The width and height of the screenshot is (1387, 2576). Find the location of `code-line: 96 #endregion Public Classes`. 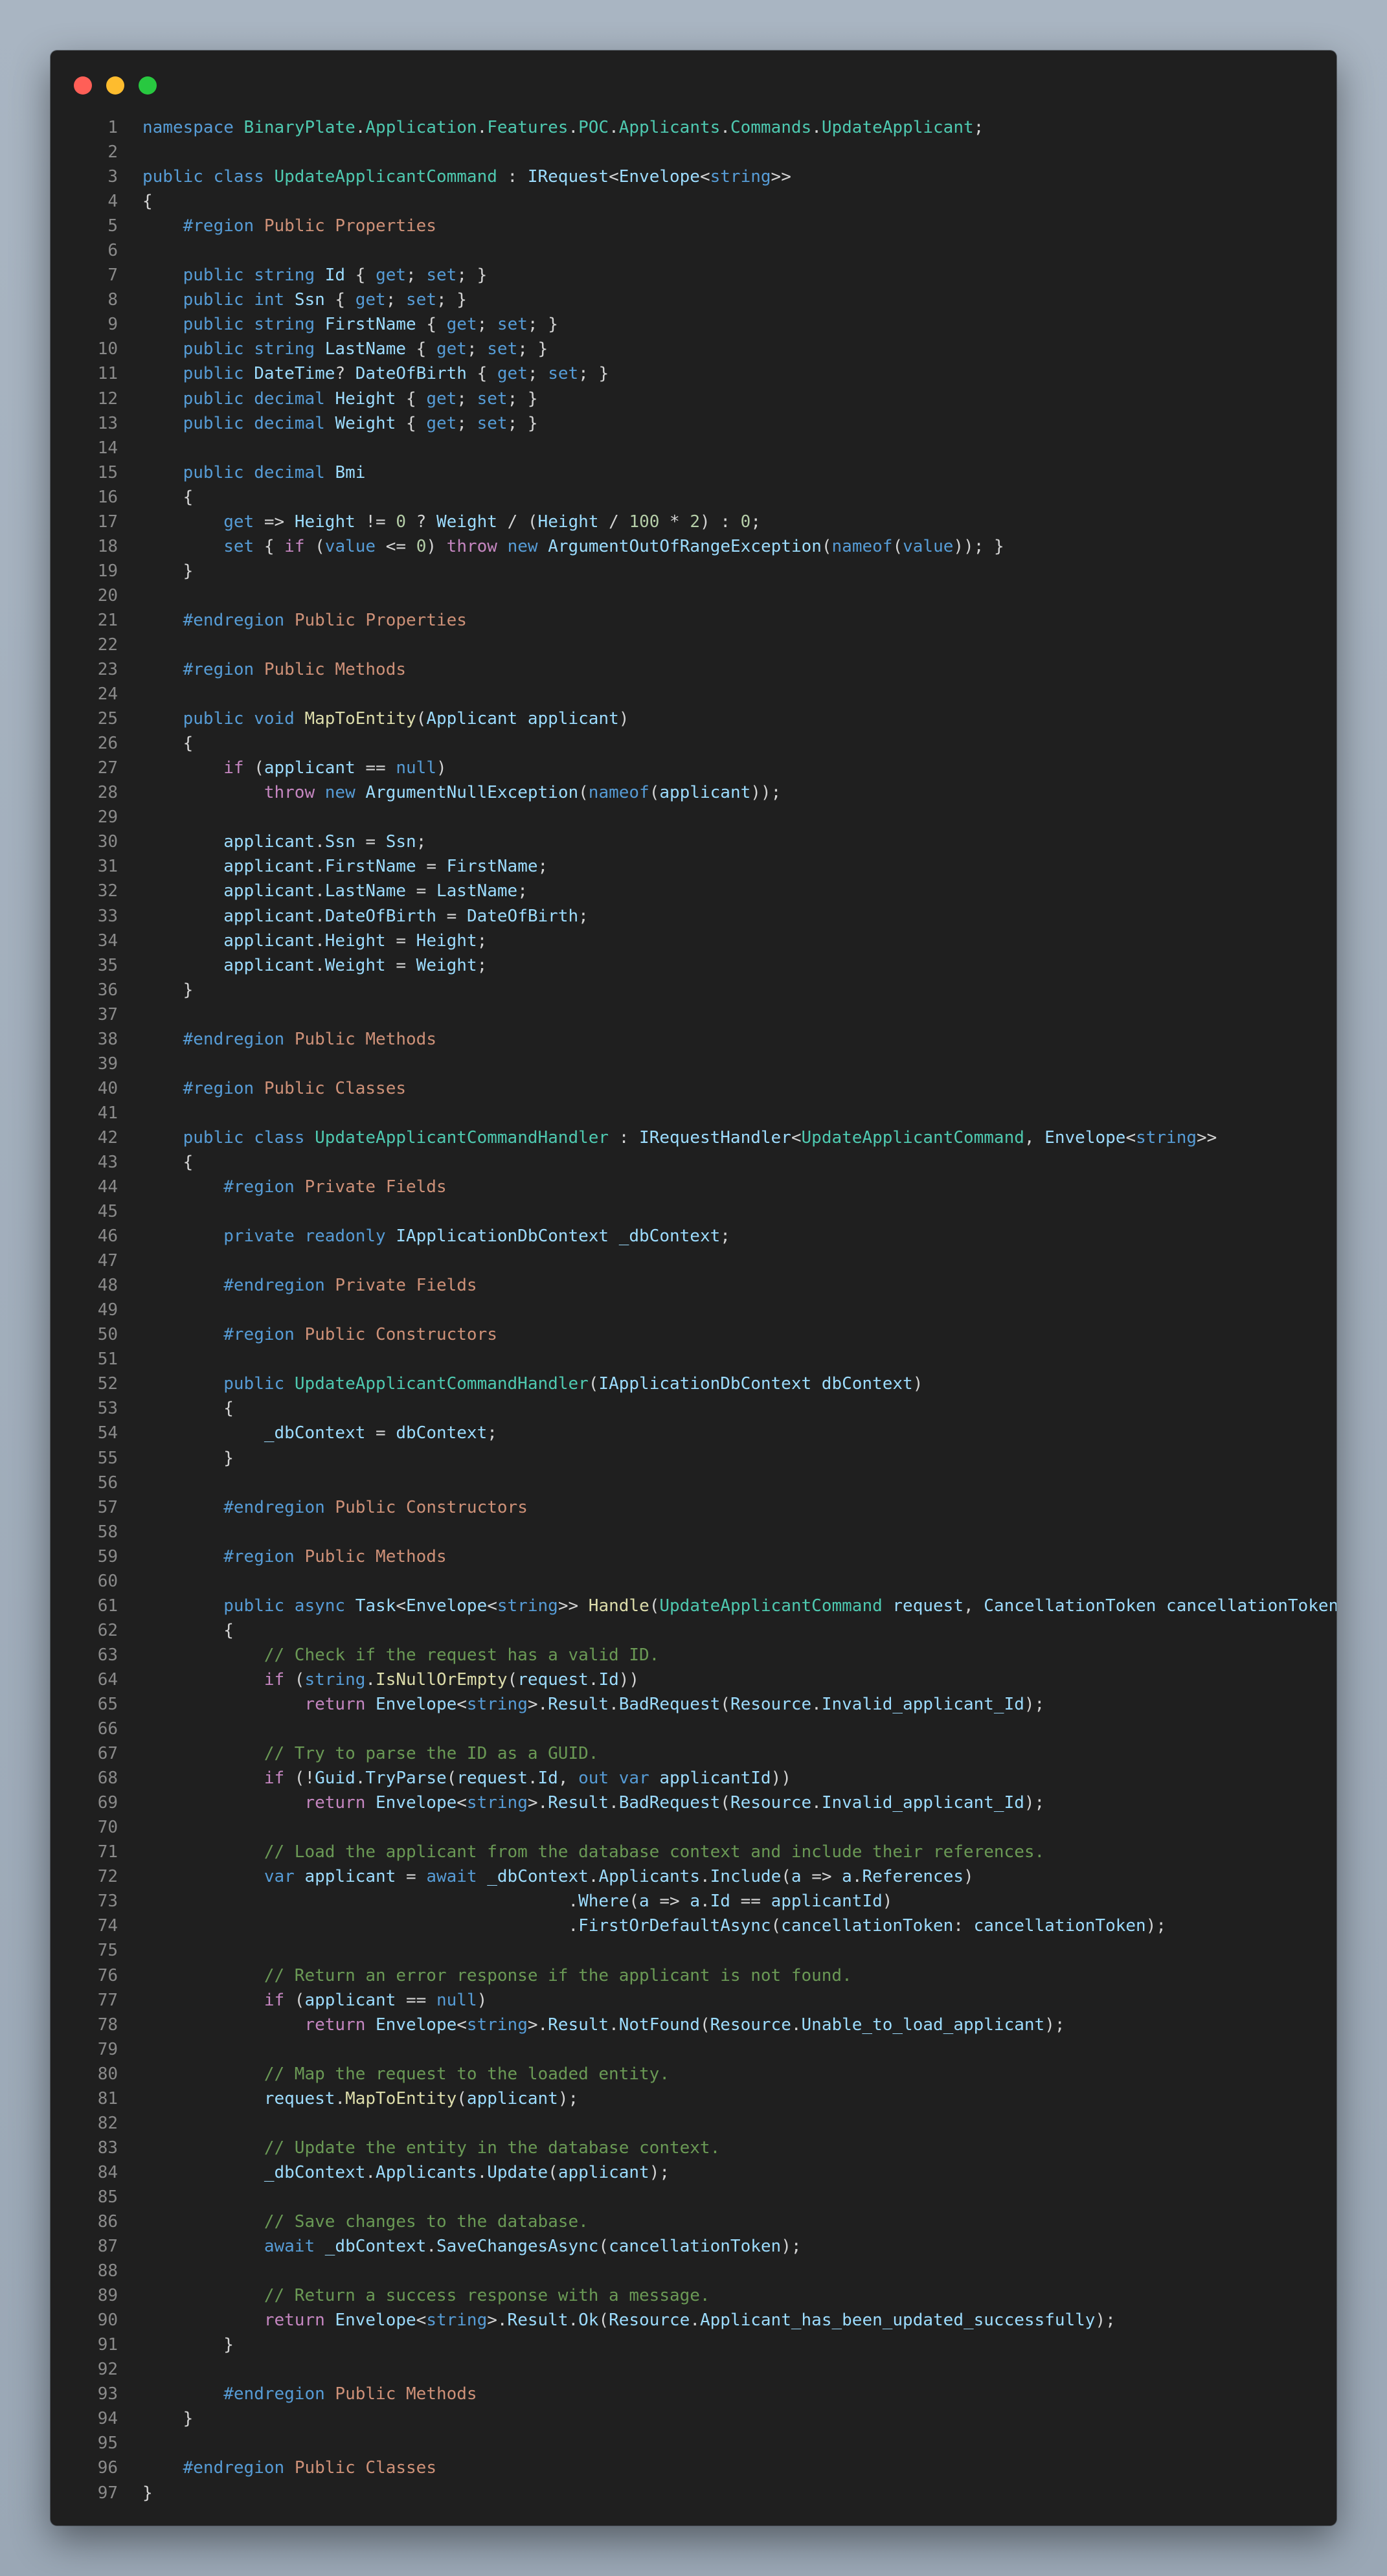

code-line: 96 #endregion Public Classes is located at coordinates (693, 2468).